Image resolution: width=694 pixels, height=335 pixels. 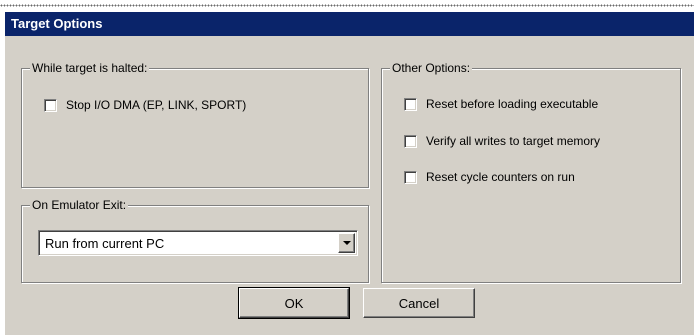 What do you see at coordinates (410, 141) in the screenshot?
I see `verify-writes-checkbox` at bounding box center [410, 141].